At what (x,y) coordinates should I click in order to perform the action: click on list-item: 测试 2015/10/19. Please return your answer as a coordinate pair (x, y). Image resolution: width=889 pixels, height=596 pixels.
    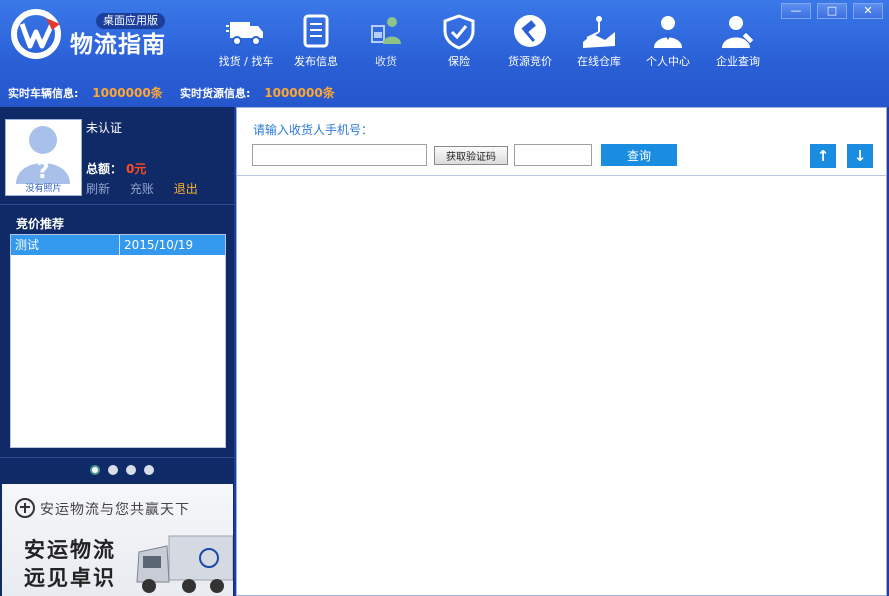
    Looking at the image, I should click on (118, 245).